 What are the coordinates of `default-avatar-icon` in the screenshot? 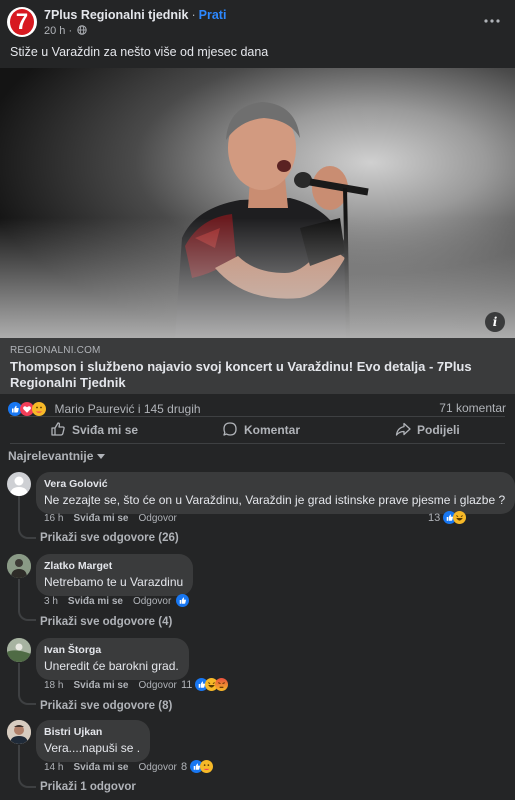 It's located at (19, 486).